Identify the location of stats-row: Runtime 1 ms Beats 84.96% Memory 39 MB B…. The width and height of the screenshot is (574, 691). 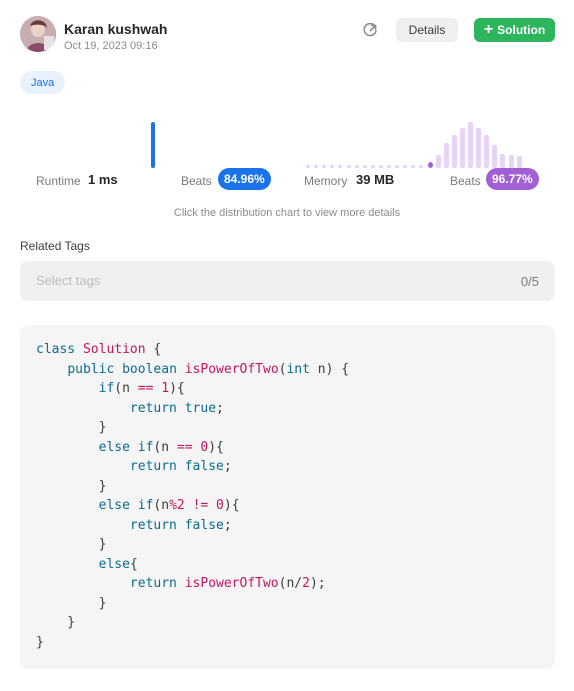
(287, 180).